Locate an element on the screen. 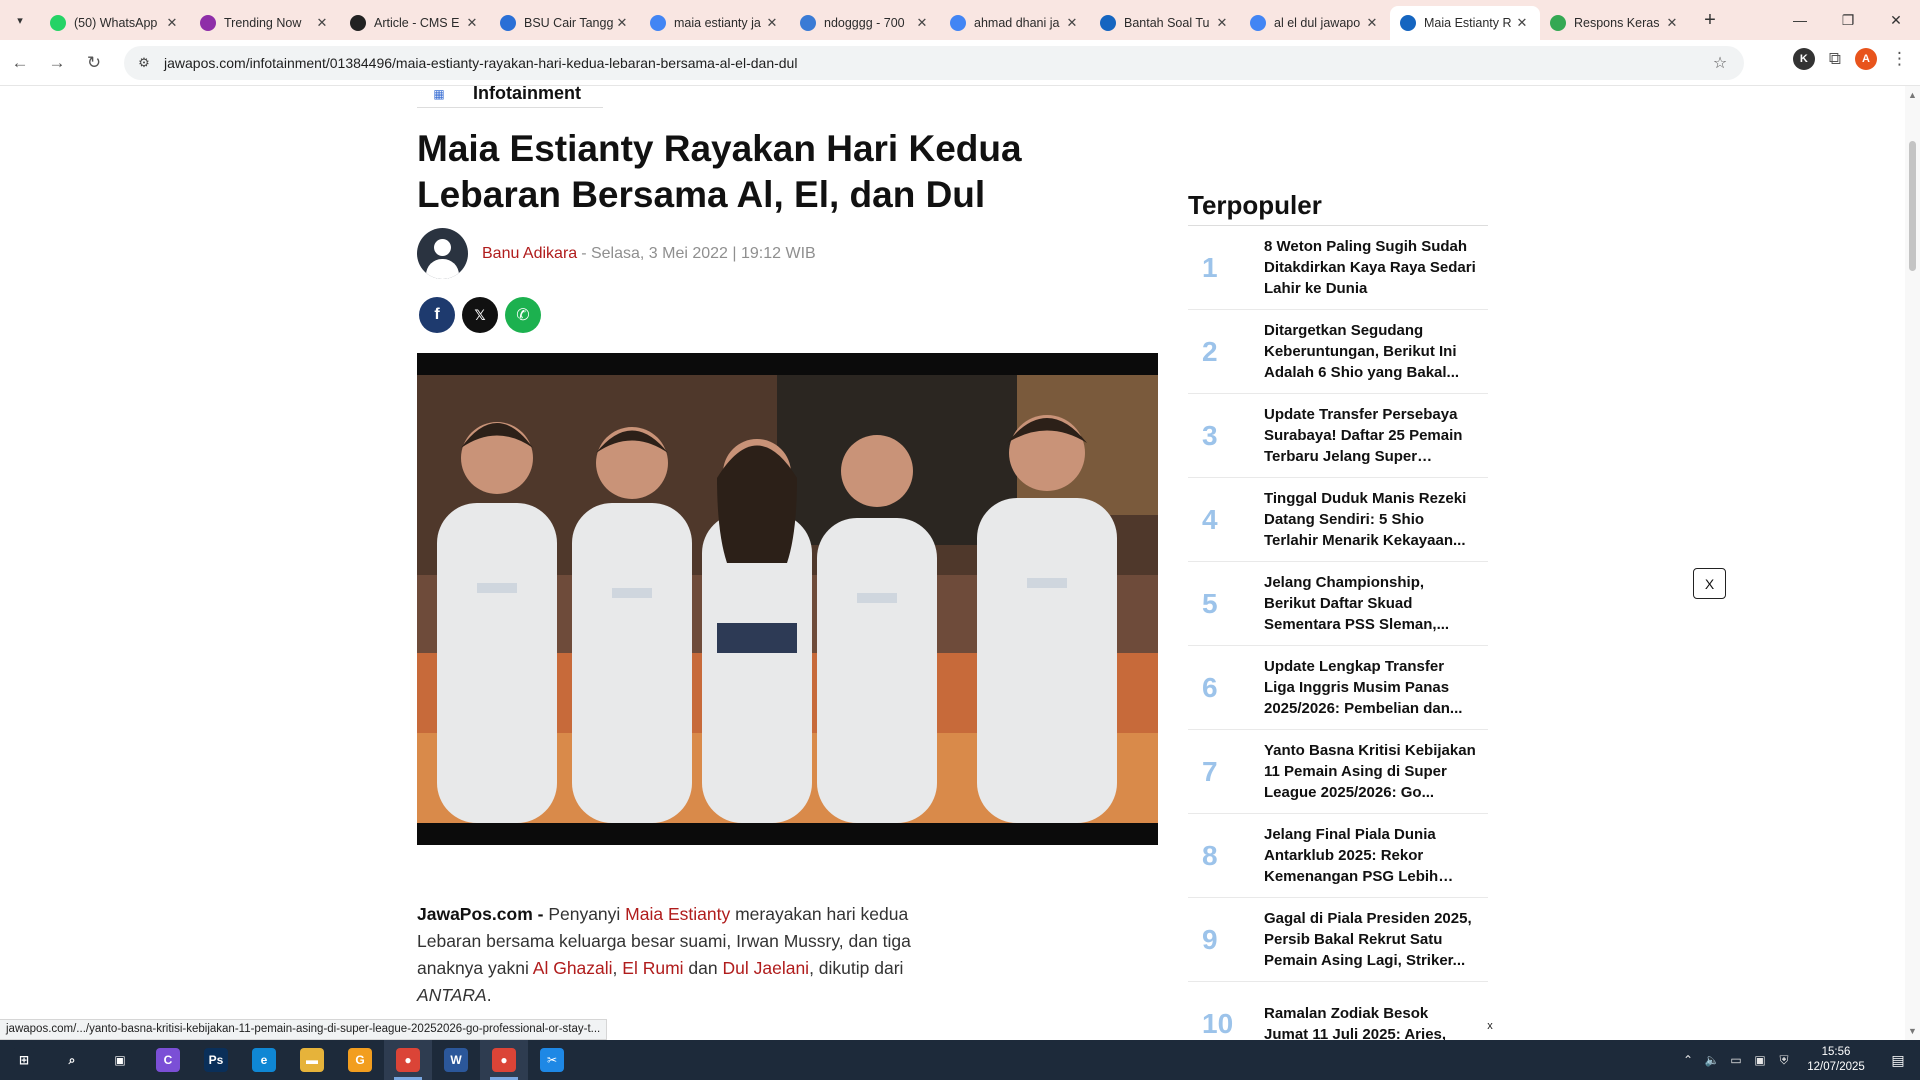  copilot-app: C is located at coordinates (168, 1060).